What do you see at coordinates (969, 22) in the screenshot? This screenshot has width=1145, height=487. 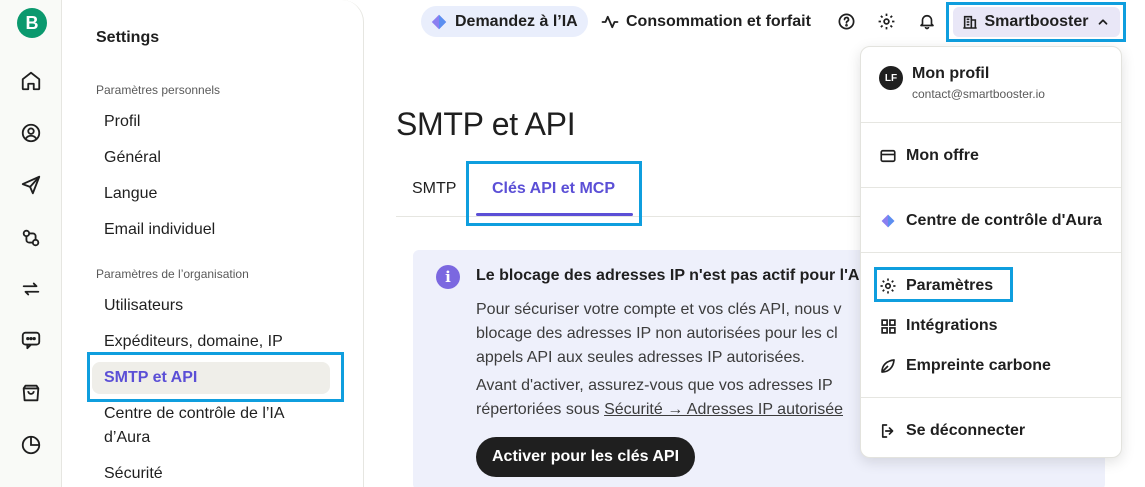 I see `building-icon` at bounding box center [969, 22].